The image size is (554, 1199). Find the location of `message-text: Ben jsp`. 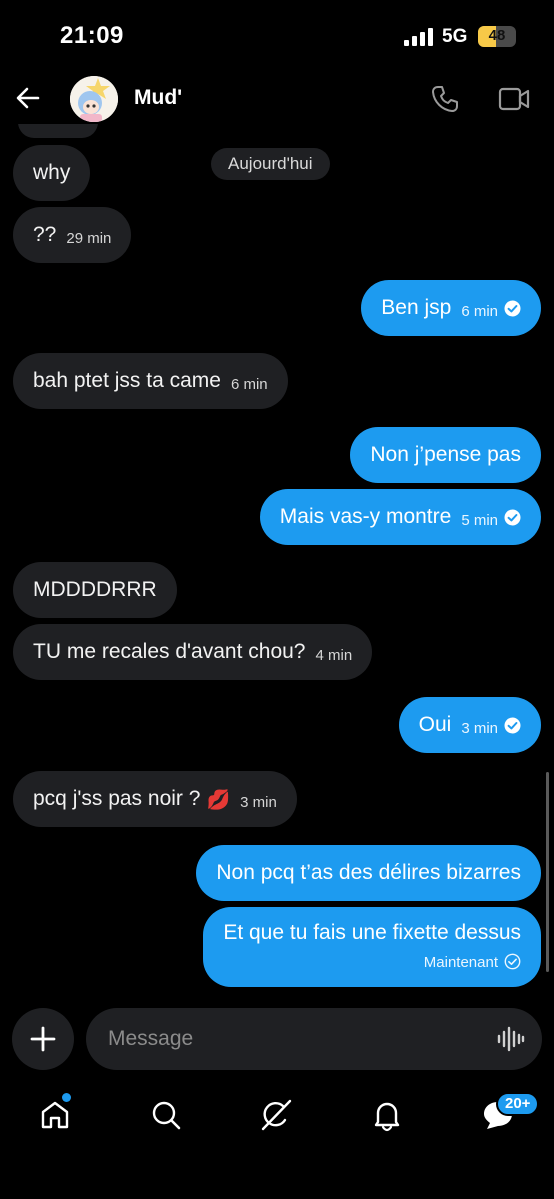

message-text: Ben jsp is located at coordinates (416, 307).